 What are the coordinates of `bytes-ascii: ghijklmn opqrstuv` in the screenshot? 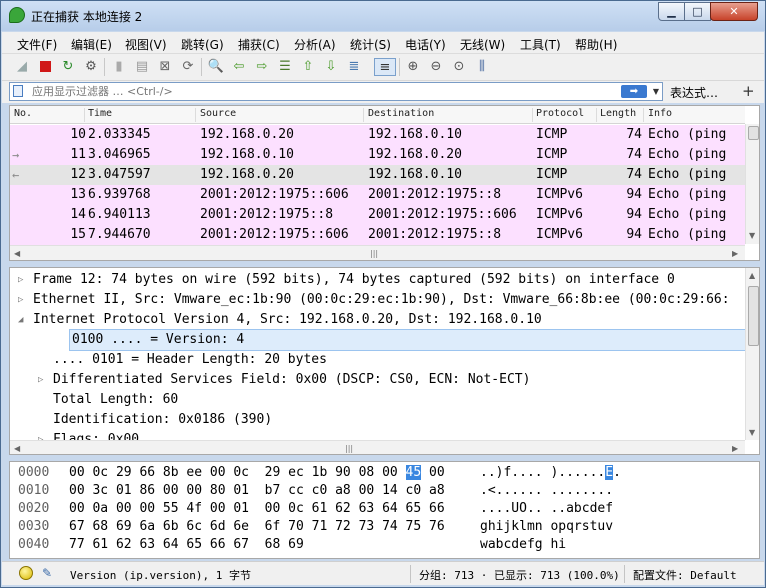 It's located at (546, 527).